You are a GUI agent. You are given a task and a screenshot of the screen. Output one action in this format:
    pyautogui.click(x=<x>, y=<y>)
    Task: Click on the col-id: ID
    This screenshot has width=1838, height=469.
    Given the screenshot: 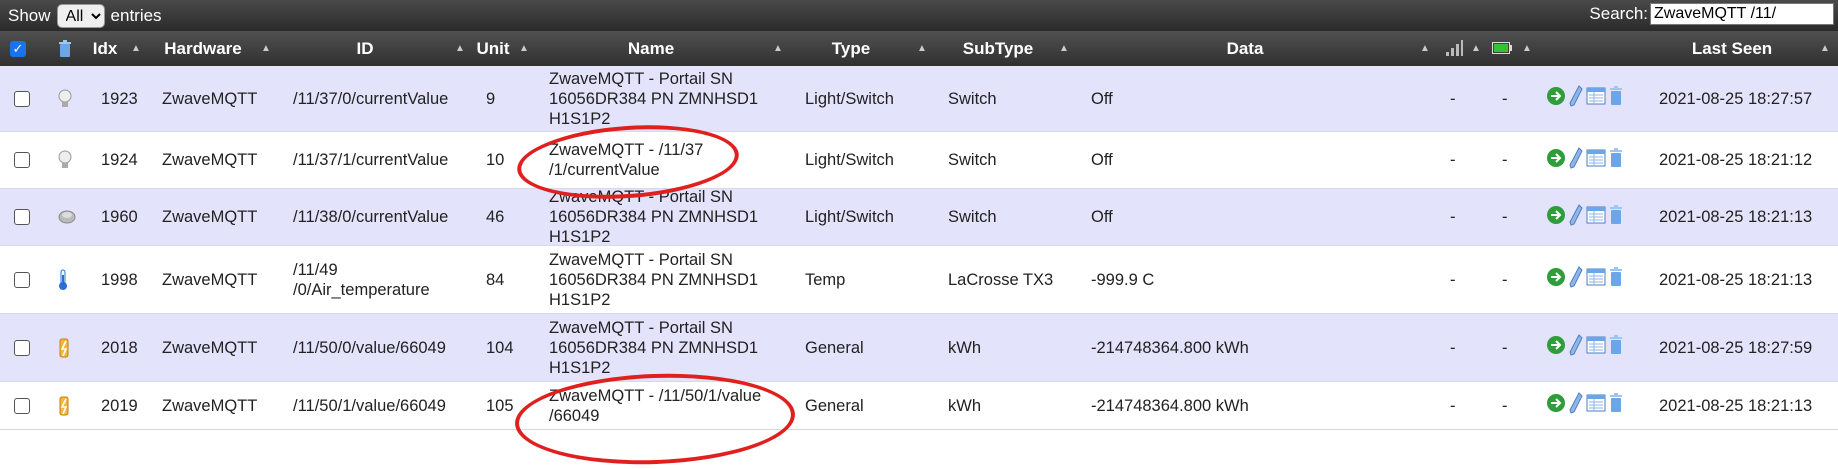 What is the action you would take?
    pyautogui.click(x=365, y=48)
    